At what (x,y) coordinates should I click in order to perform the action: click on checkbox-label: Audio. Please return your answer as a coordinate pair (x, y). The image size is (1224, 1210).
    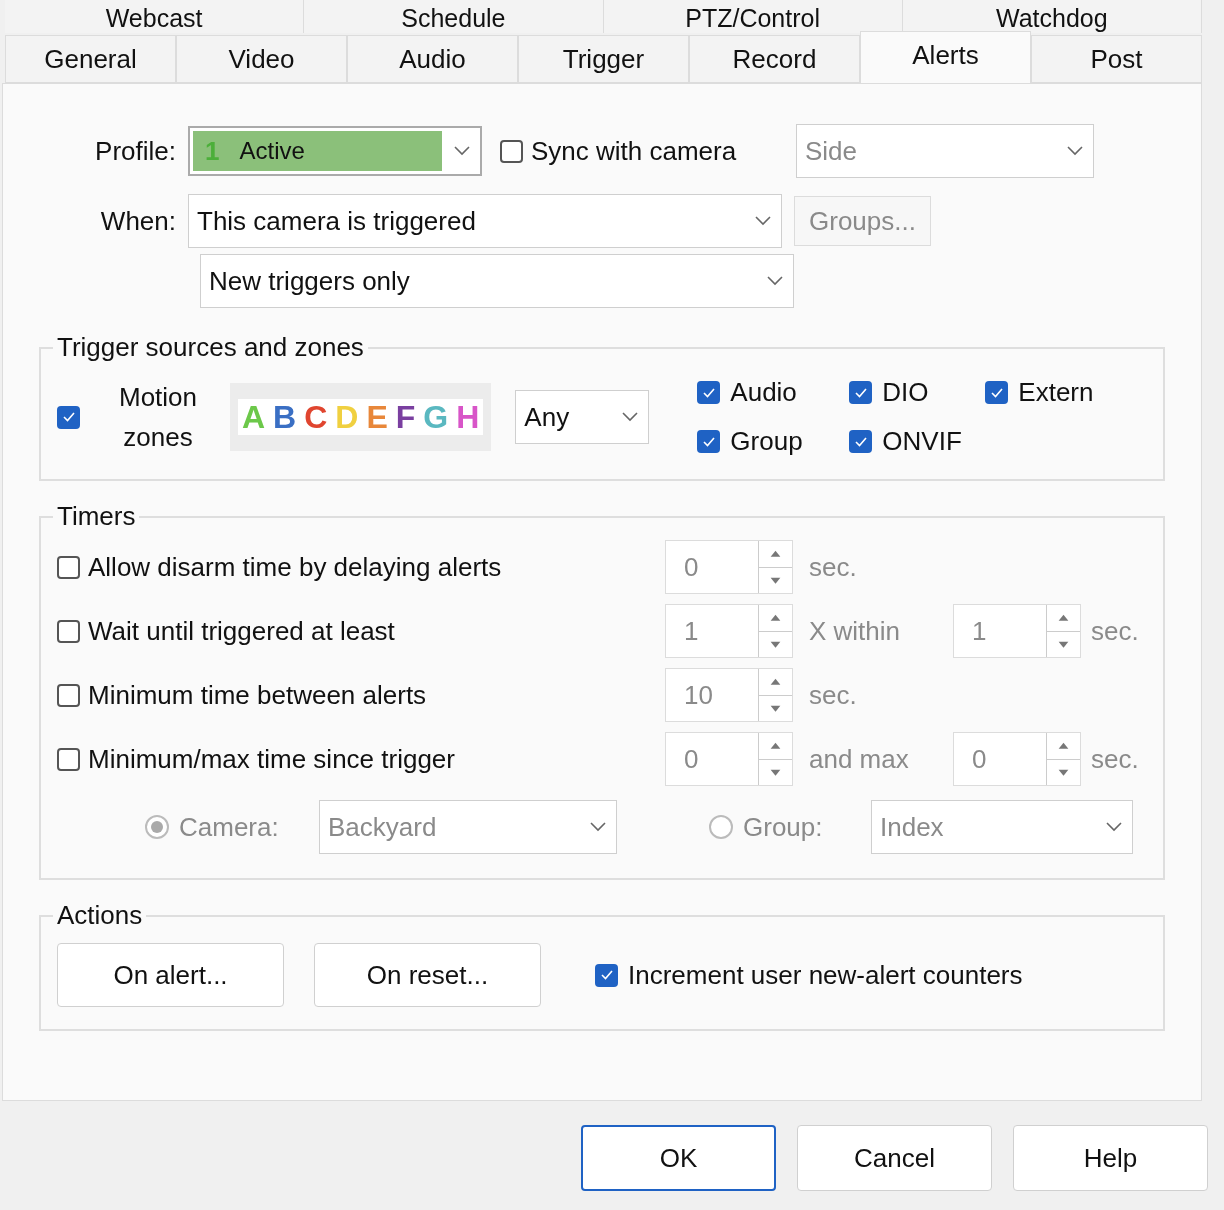
    Looking at the image, I should click on (763, 392).